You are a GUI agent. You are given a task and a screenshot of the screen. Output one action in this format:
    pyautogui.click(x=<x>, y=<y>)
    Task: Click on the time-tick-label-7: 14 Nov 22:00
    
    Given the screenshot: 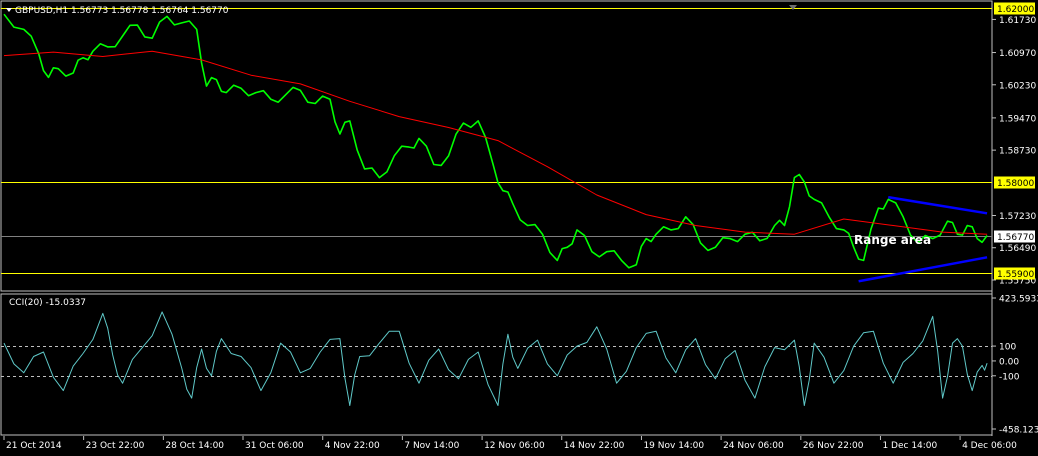 What is the action you would take?
    pyautogui.click(x=594, y=446)
    